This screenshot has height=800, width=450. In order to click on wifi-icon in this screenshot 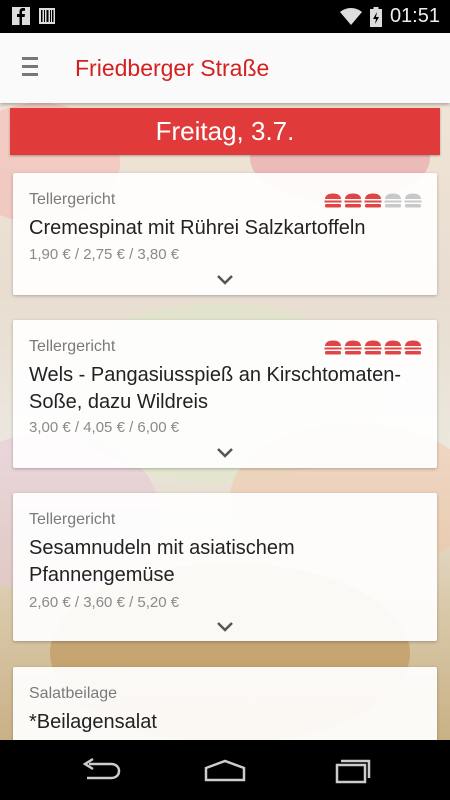, I will do `click(350, 16)`.